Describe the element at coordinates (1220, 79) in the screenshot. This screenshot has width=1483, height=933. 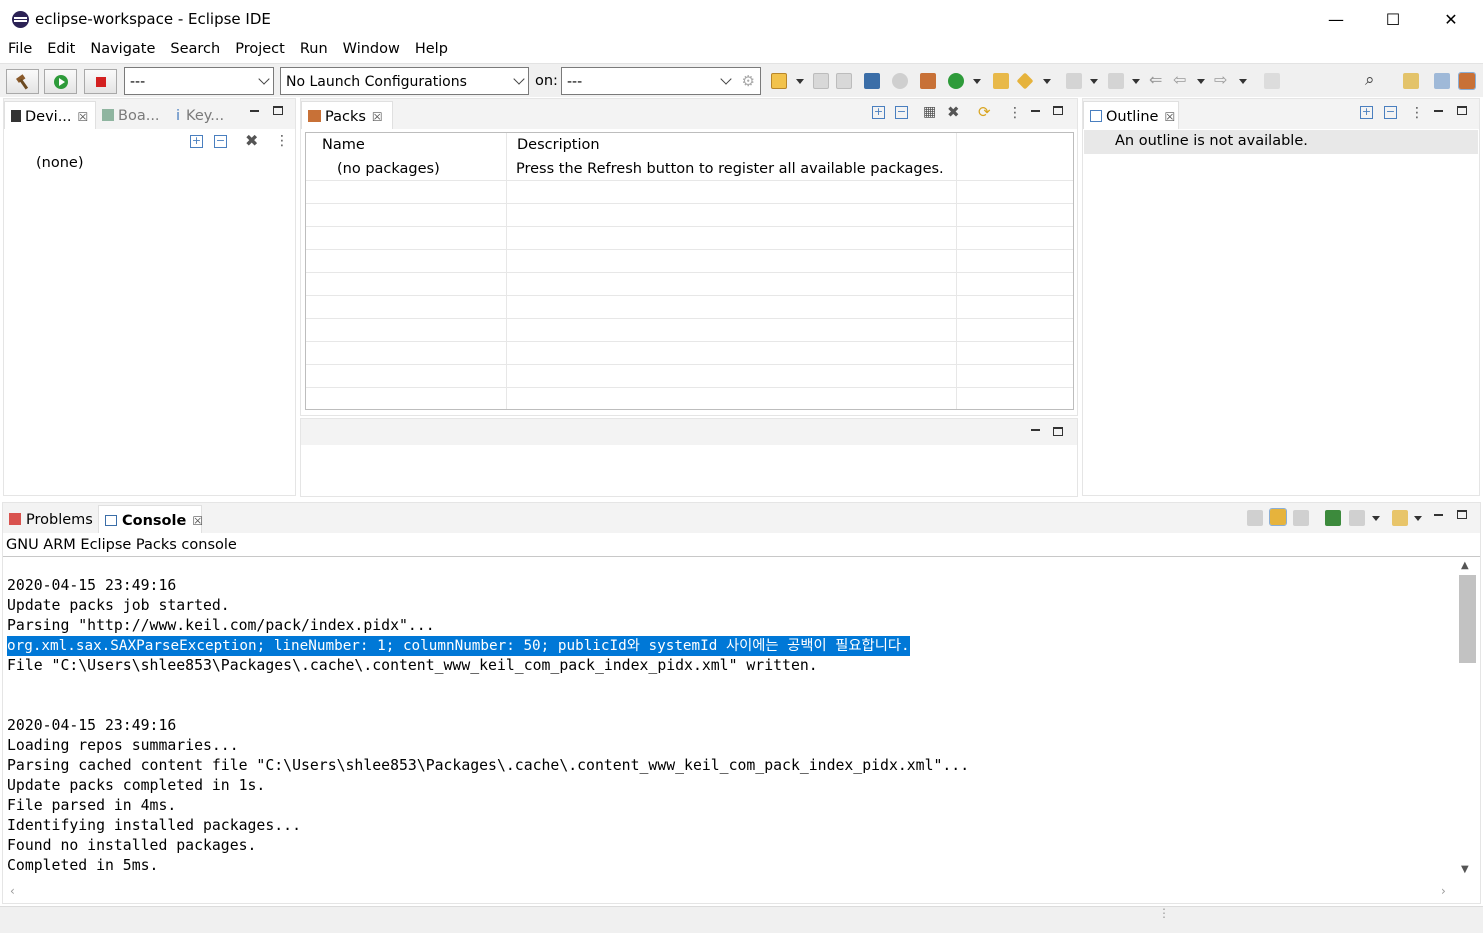
I see `forward-icon: ⇨` at that location.